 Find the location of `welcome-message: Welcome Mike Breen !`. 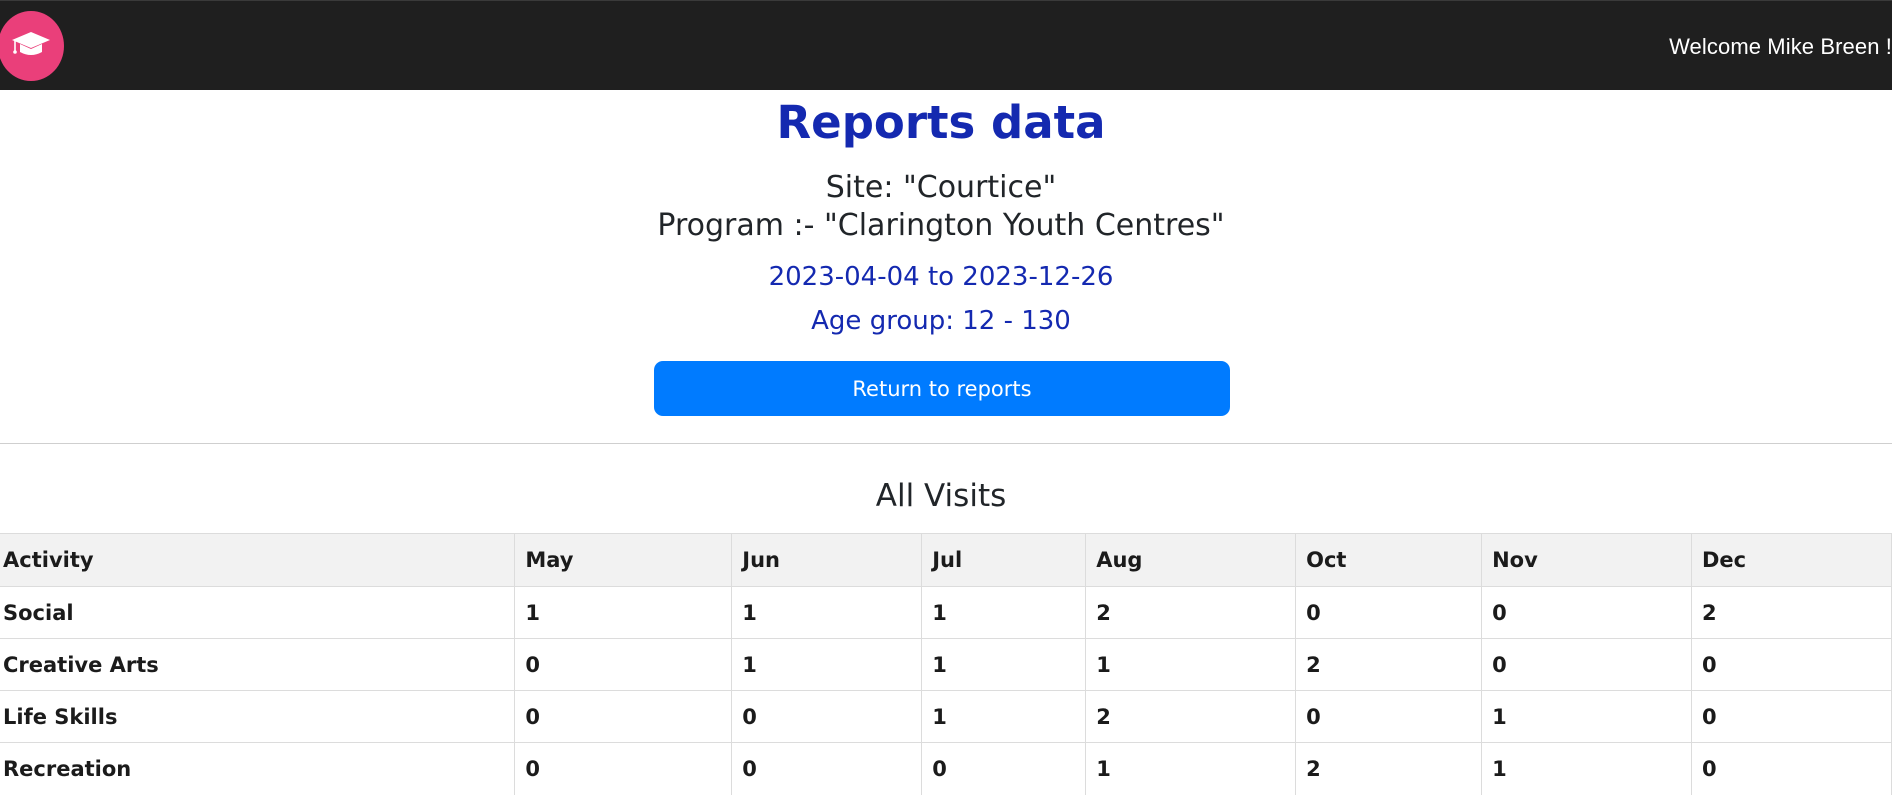

welcome-message: Welcome Mike Breen ! is located at coordinates (1780, 46).